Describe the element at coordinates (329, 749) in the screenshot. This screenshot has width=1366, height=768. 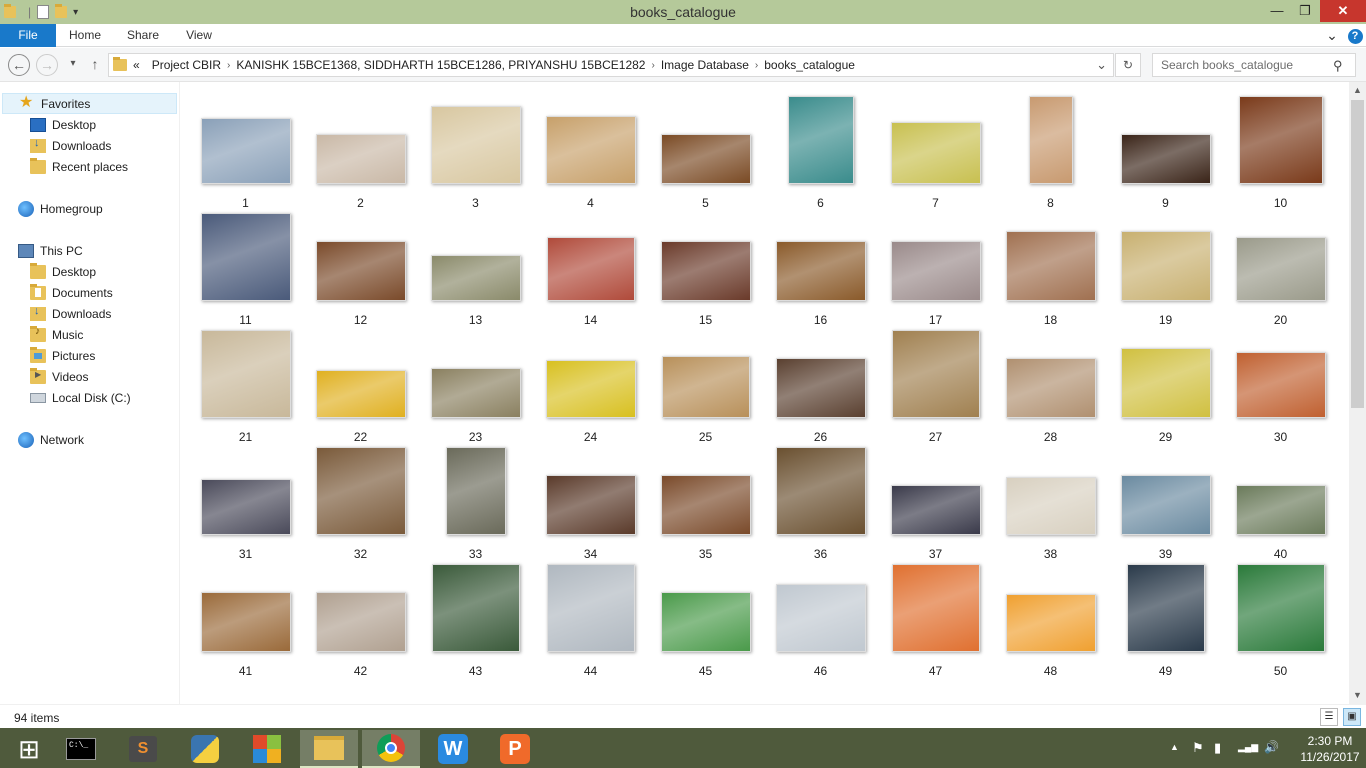
I see `taskbar-file-explorer` at that location.